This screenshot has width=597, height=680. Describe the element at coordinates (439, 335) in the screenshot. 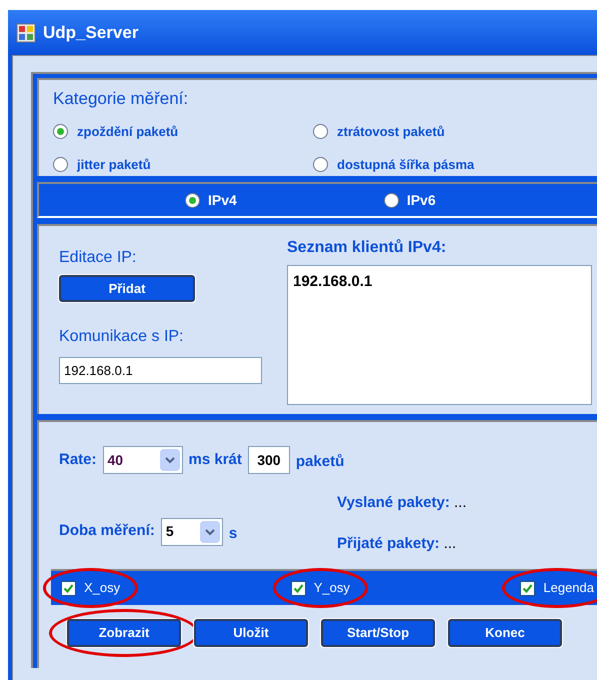

I see `client-list: 192.168.0.1` at that location.